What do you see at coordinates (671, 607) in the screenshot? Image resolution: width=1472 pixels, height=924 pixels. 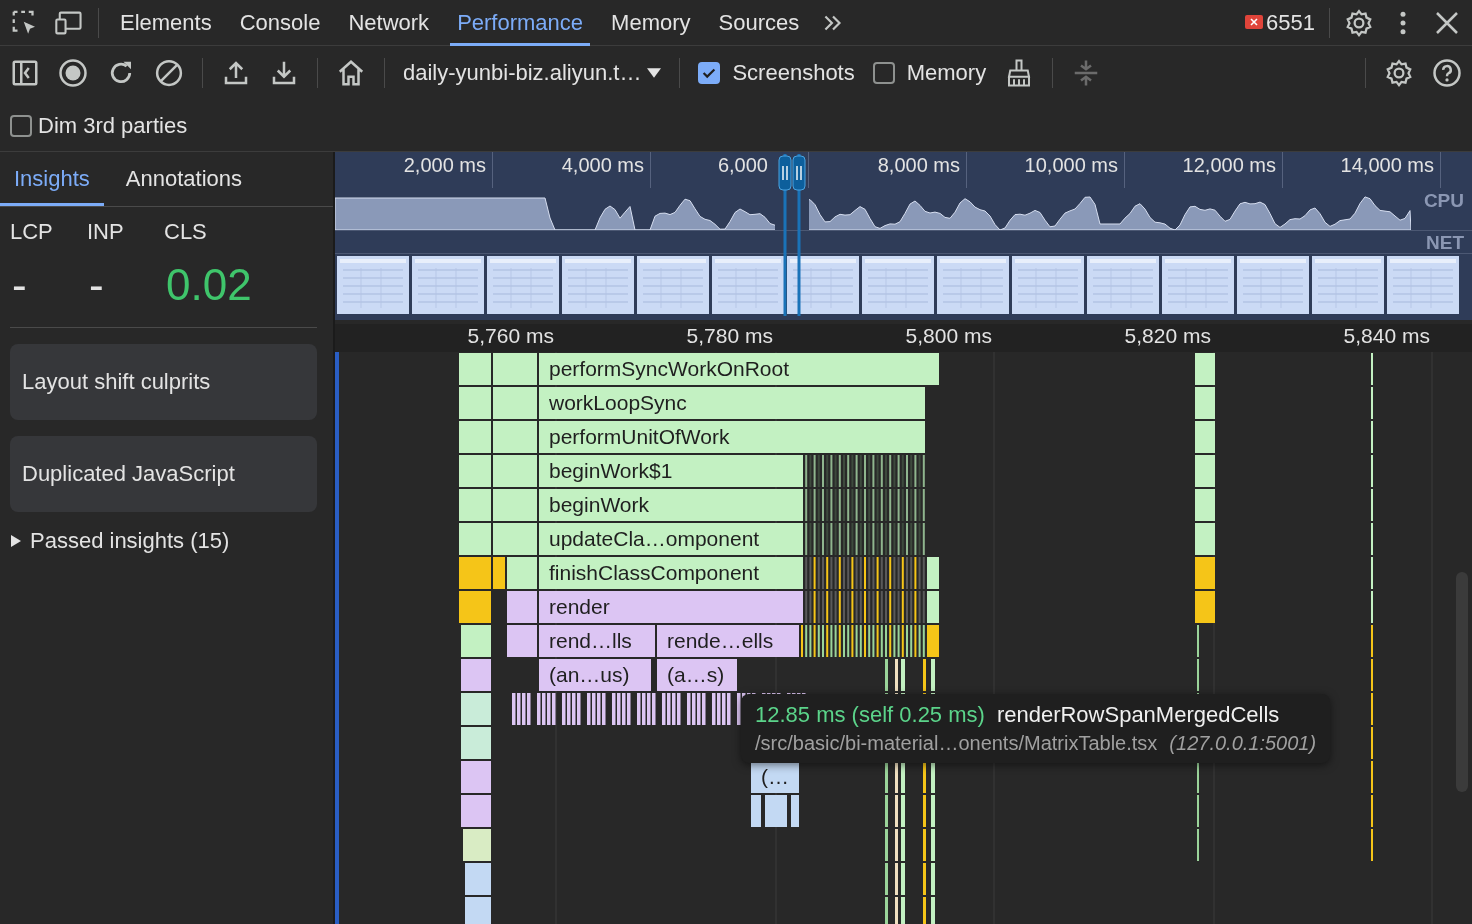 I see `flame-entry: render` at bounding box center [671, 607].